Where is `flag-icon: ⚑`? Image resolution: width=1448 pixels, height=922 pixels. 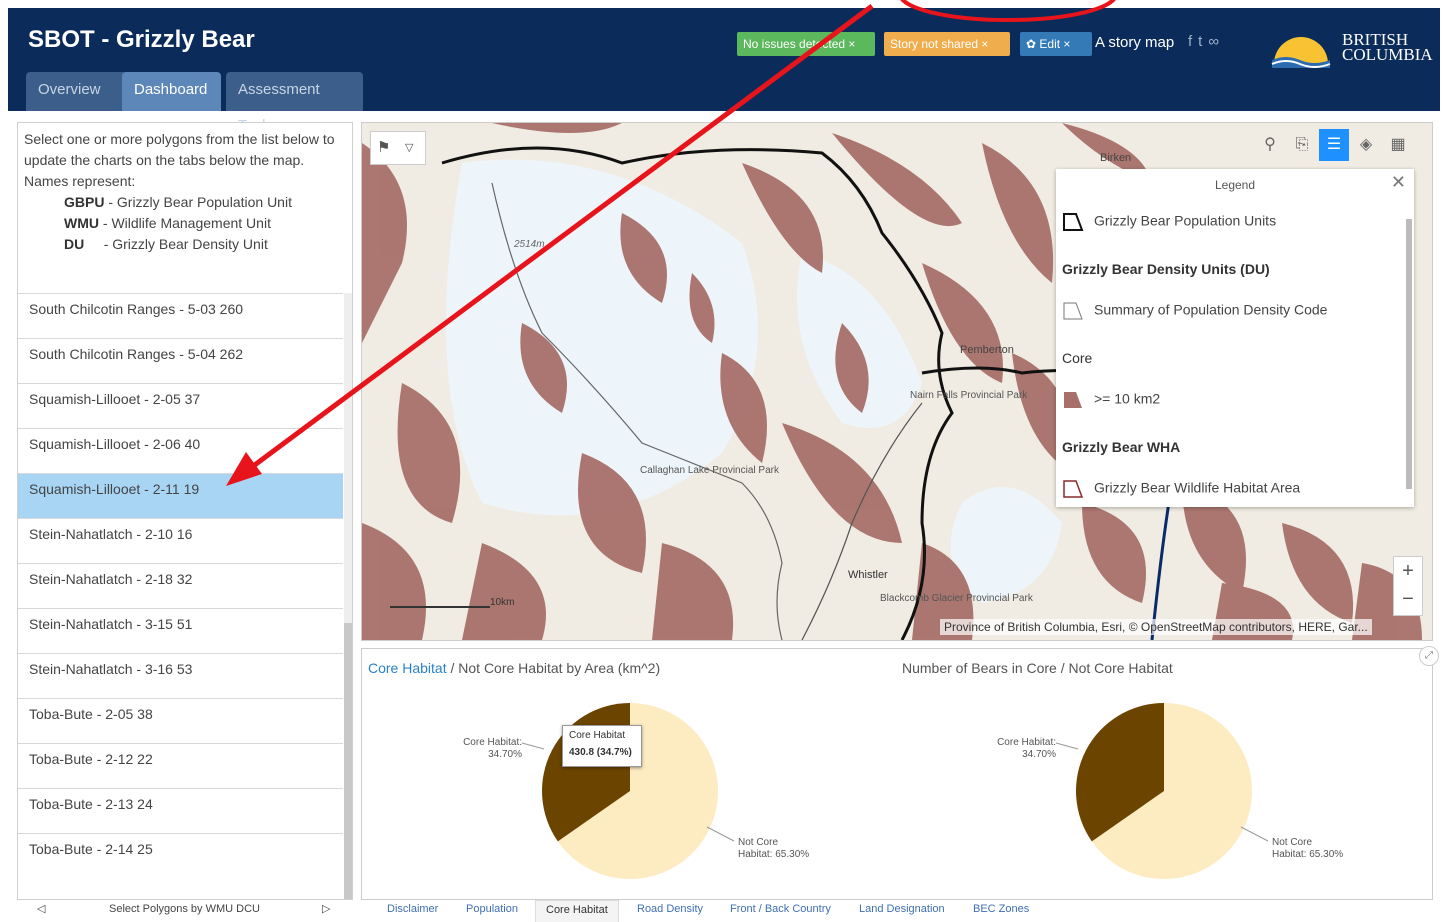 flag-icon: ⚑ is located at coordinates (383, 147).